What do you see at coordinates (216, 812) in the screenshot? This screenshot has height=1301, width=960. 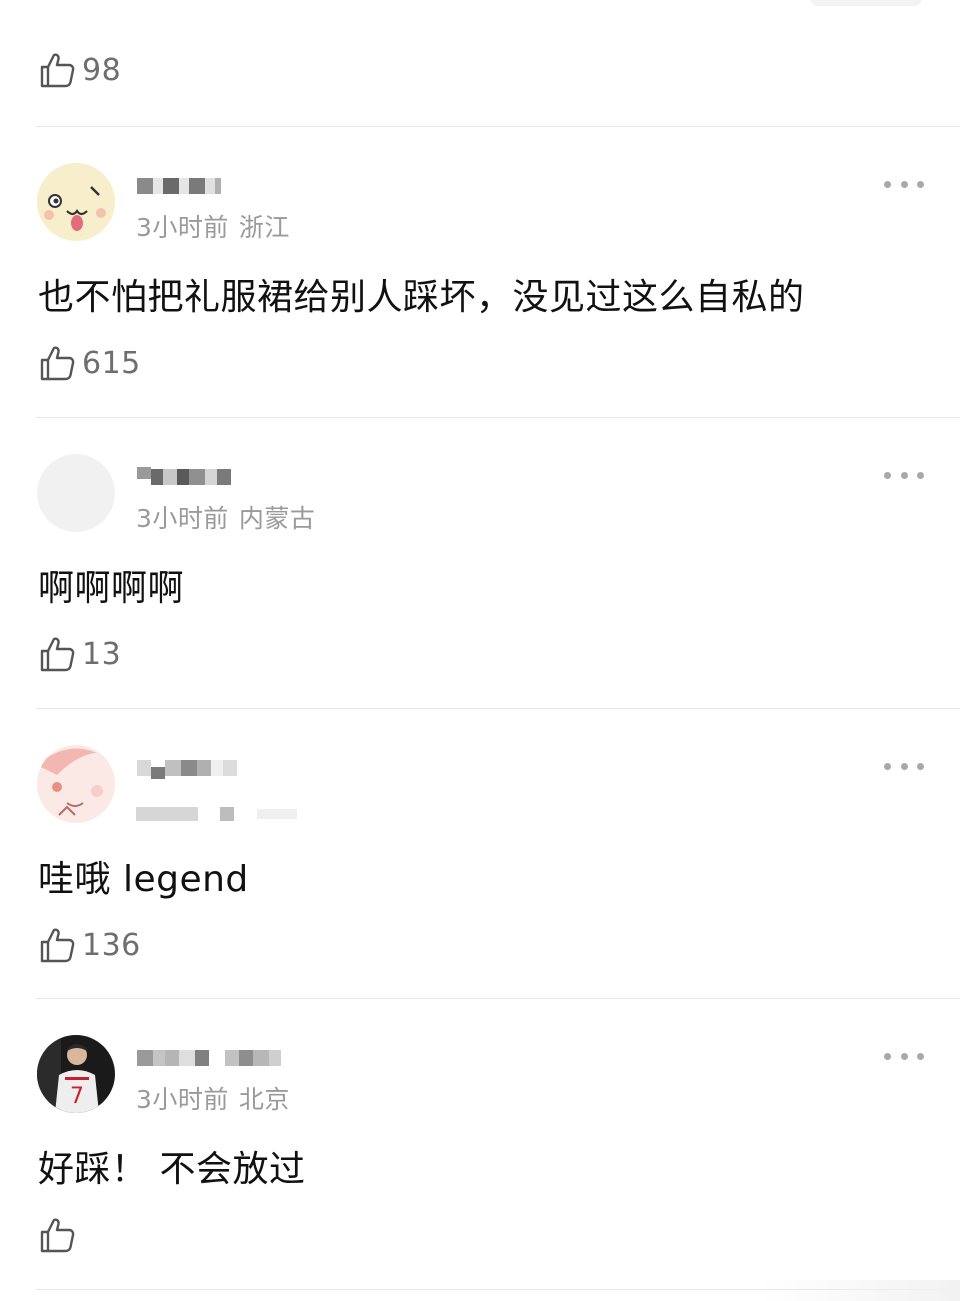 I see `comment-meta-pixelated` at bounding box center [216, 812].